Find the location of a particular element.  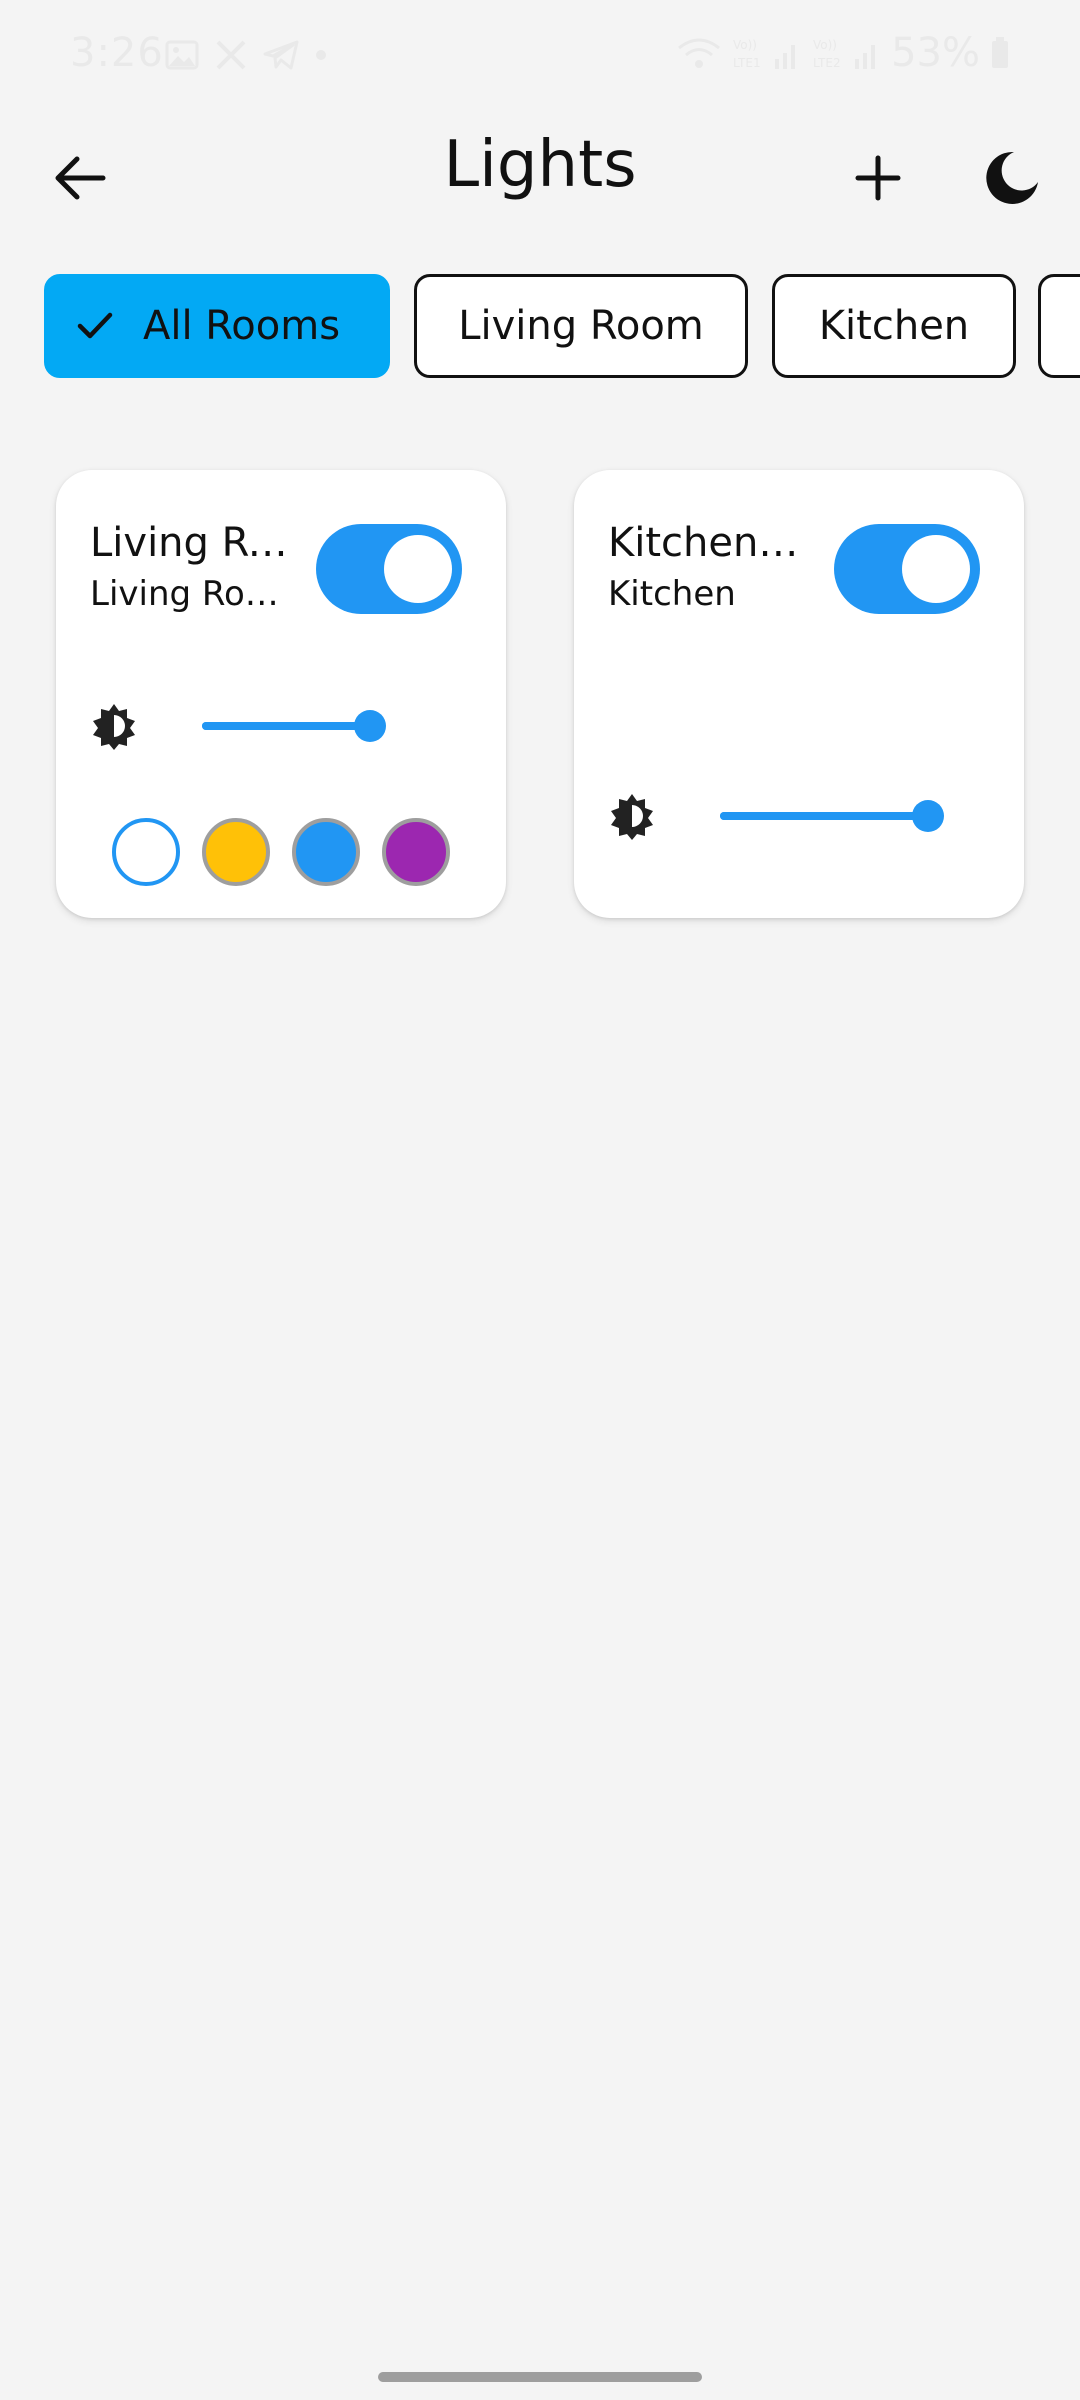

color-swatch-white is located at coordinates (146, 852).